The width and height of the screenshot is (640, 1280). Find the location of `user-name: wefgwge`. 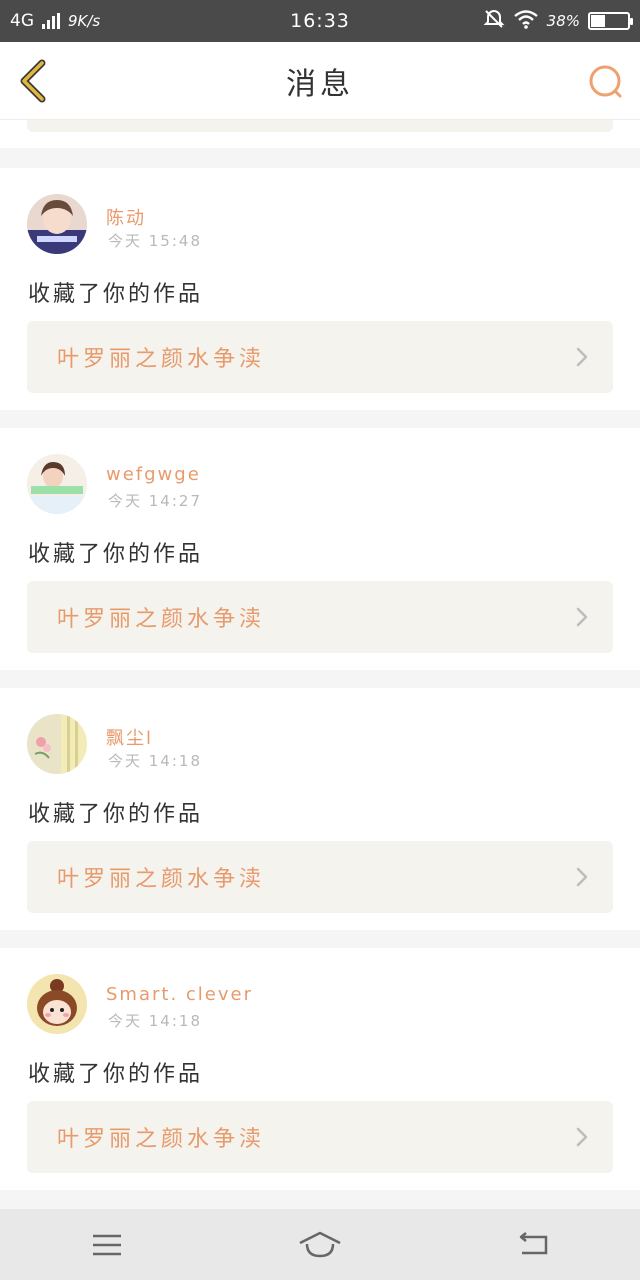

user-name: wefgwge is located at coordinates (153, 474).